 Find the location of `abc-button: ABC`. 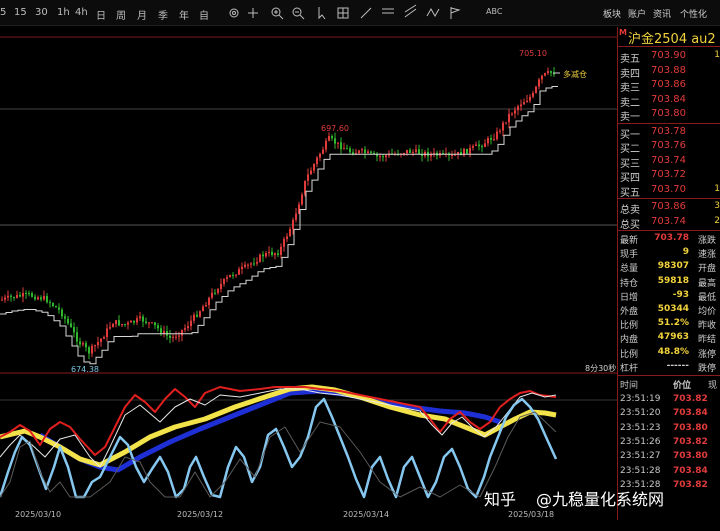

abc-button: ABC is located at coordinates (494, 11).